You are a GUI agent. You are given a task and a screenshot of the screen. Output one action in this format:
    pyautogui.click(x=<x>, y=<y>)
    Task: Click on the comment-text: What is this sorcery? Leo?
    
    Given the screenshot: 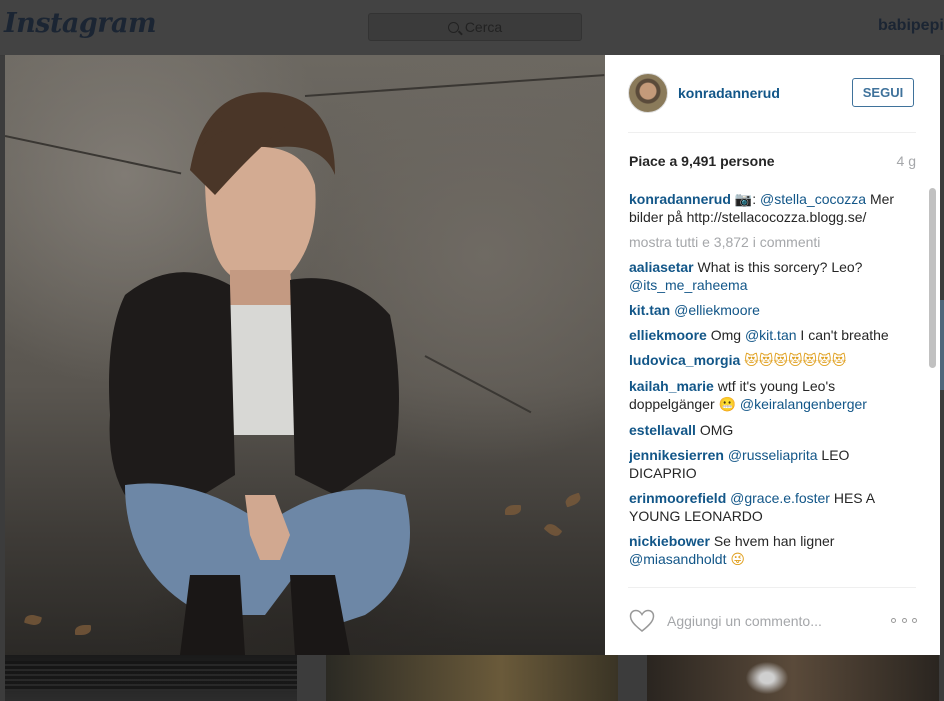 What is the action you would take?
    pyautogui.click(x=780, y=267)
    